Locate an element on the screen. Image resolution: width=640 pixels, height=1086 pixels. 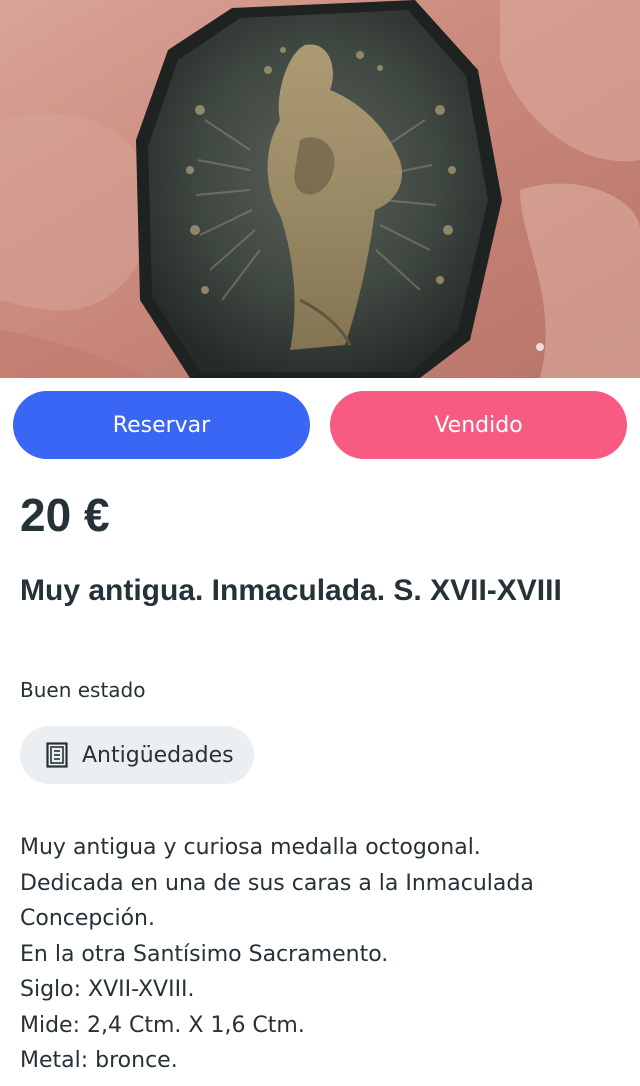
description-line: Metal: bronce. is located at coordinates (99, 1060).